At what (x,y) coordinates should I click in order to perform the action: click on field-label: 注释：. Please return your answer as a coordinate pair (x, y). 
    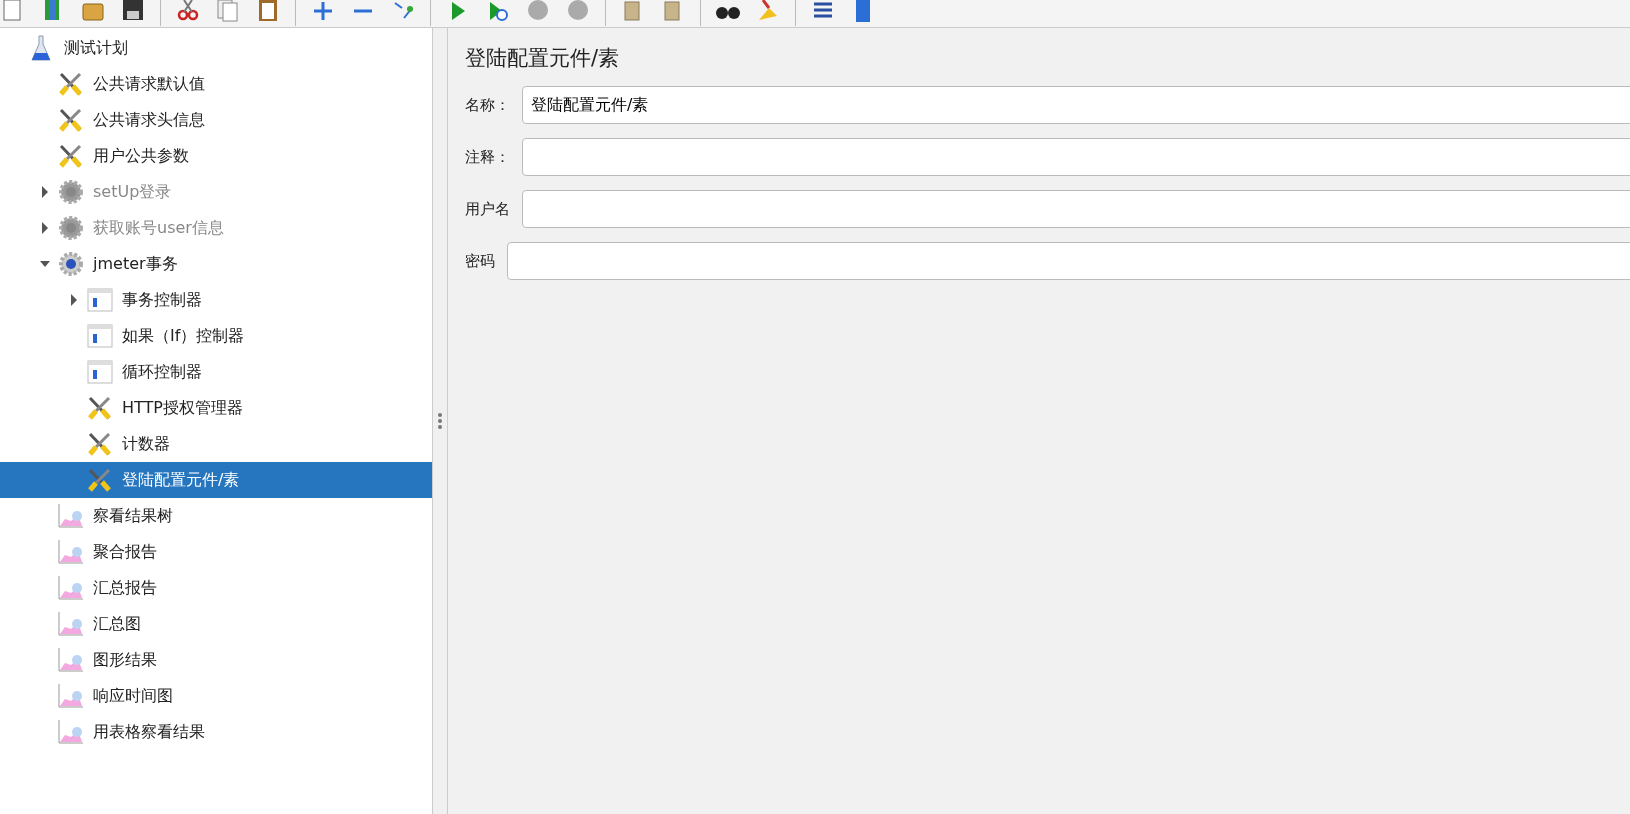
    Looking at the image, I should click on (487, 157).